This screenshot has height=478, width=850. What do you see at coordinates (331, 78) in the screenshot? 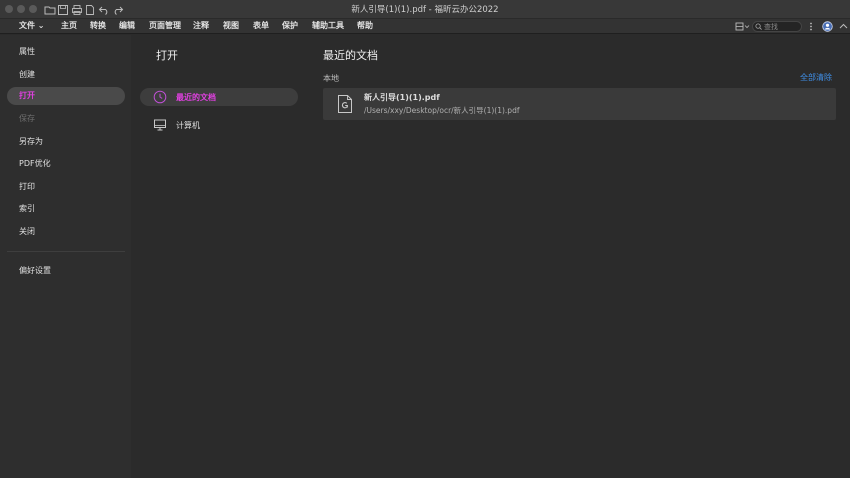
I see `local-section-label: 本地` at bounding box center [331, 78].